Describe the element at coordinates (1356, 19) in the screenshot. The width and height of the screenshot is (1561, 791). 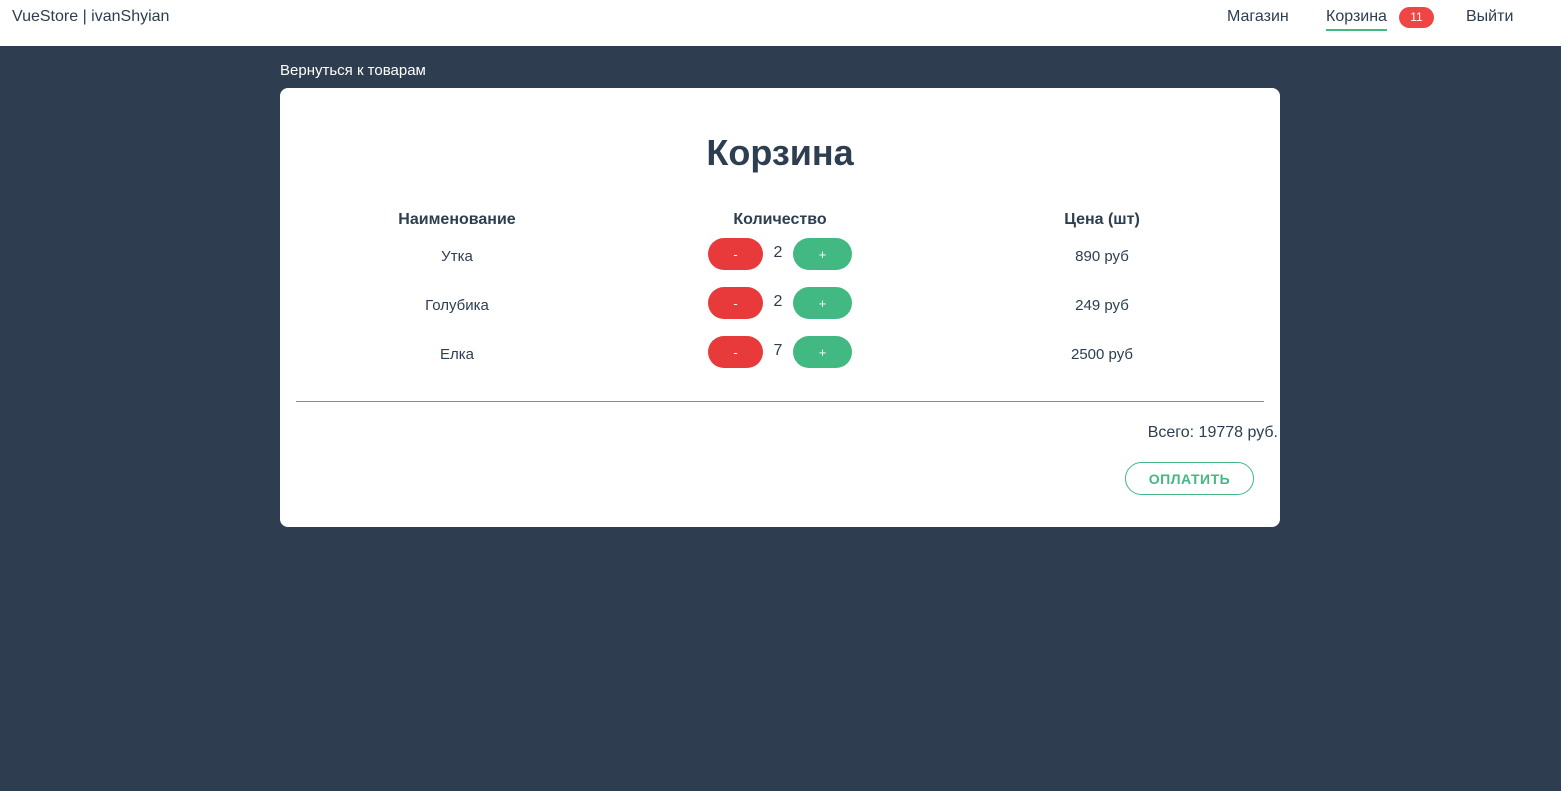
I see `nav-cart-link: Корзина` at that location.